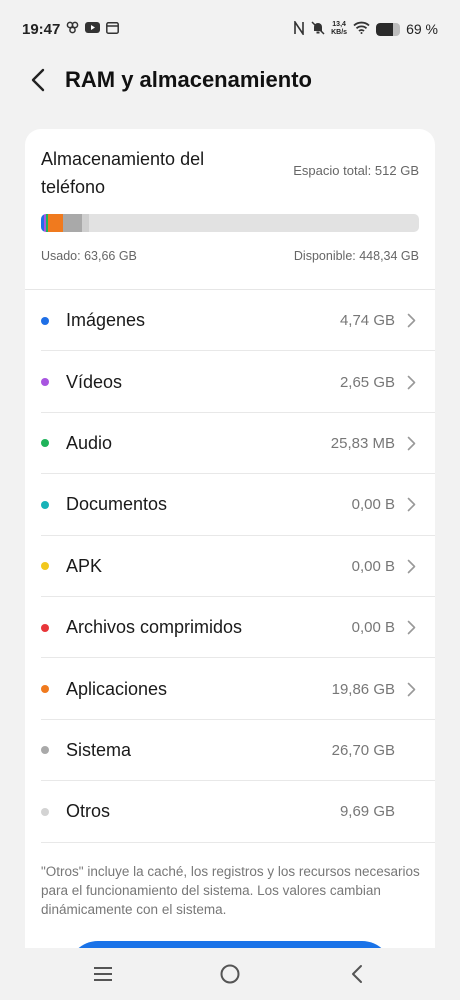 The width and height of the screenshot is (460, 1000). What do you see at coordinates (230, 812) in the screenshot?
I see `category-row: Otros 9,69 GB` at bounding box center [230, 812].